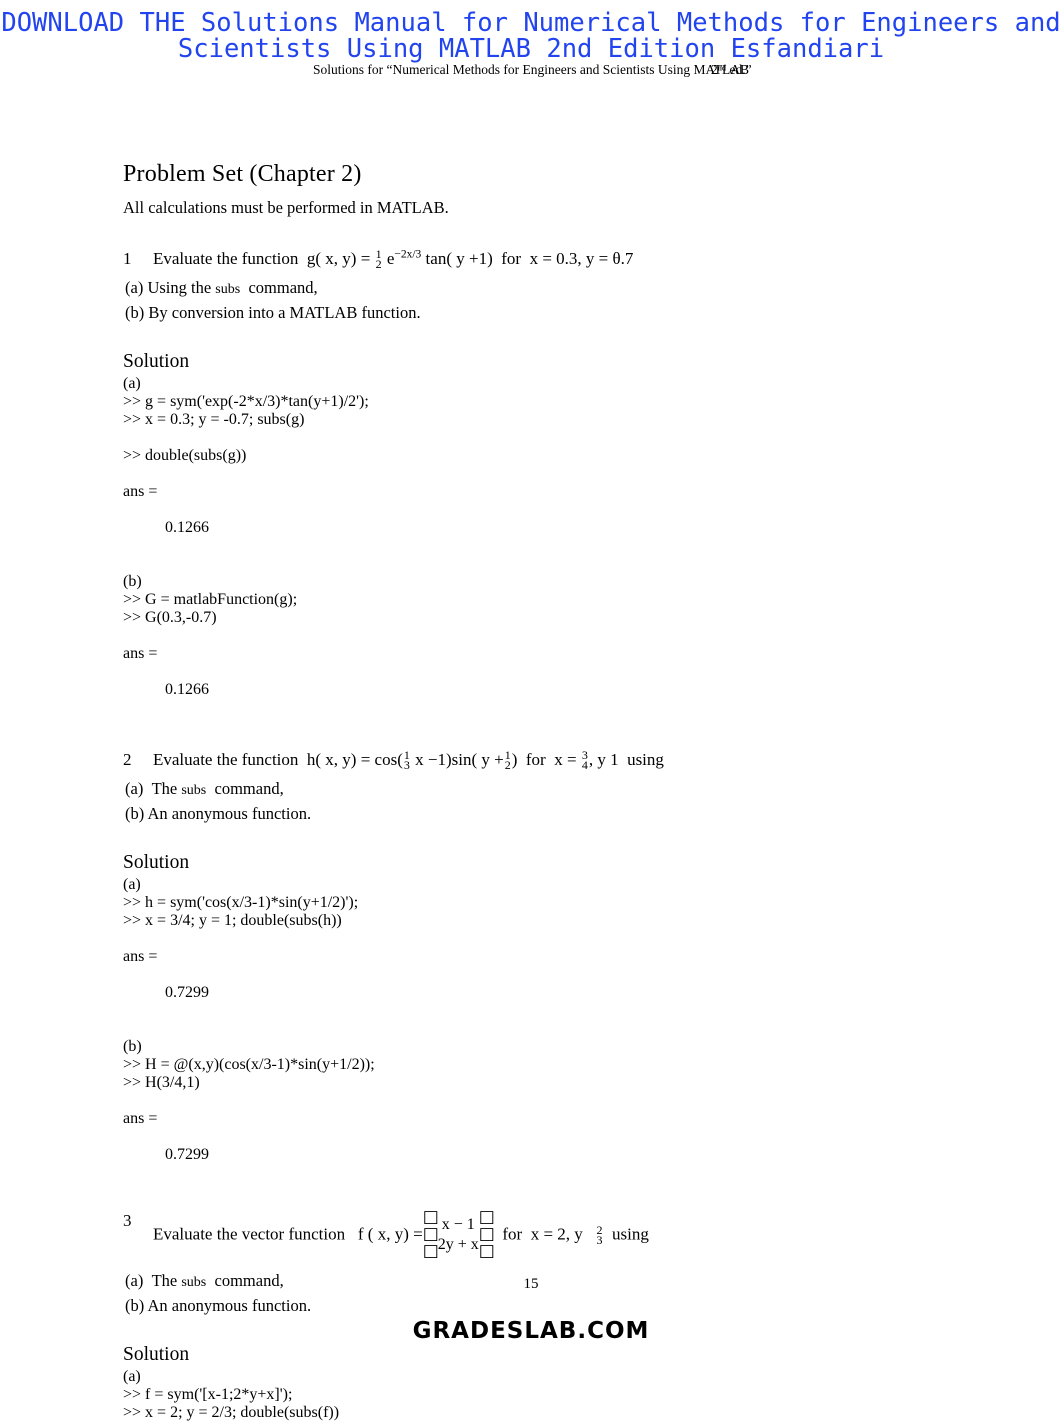  I want to click on problem-3-condition-pre: for, so click(512, 1234).